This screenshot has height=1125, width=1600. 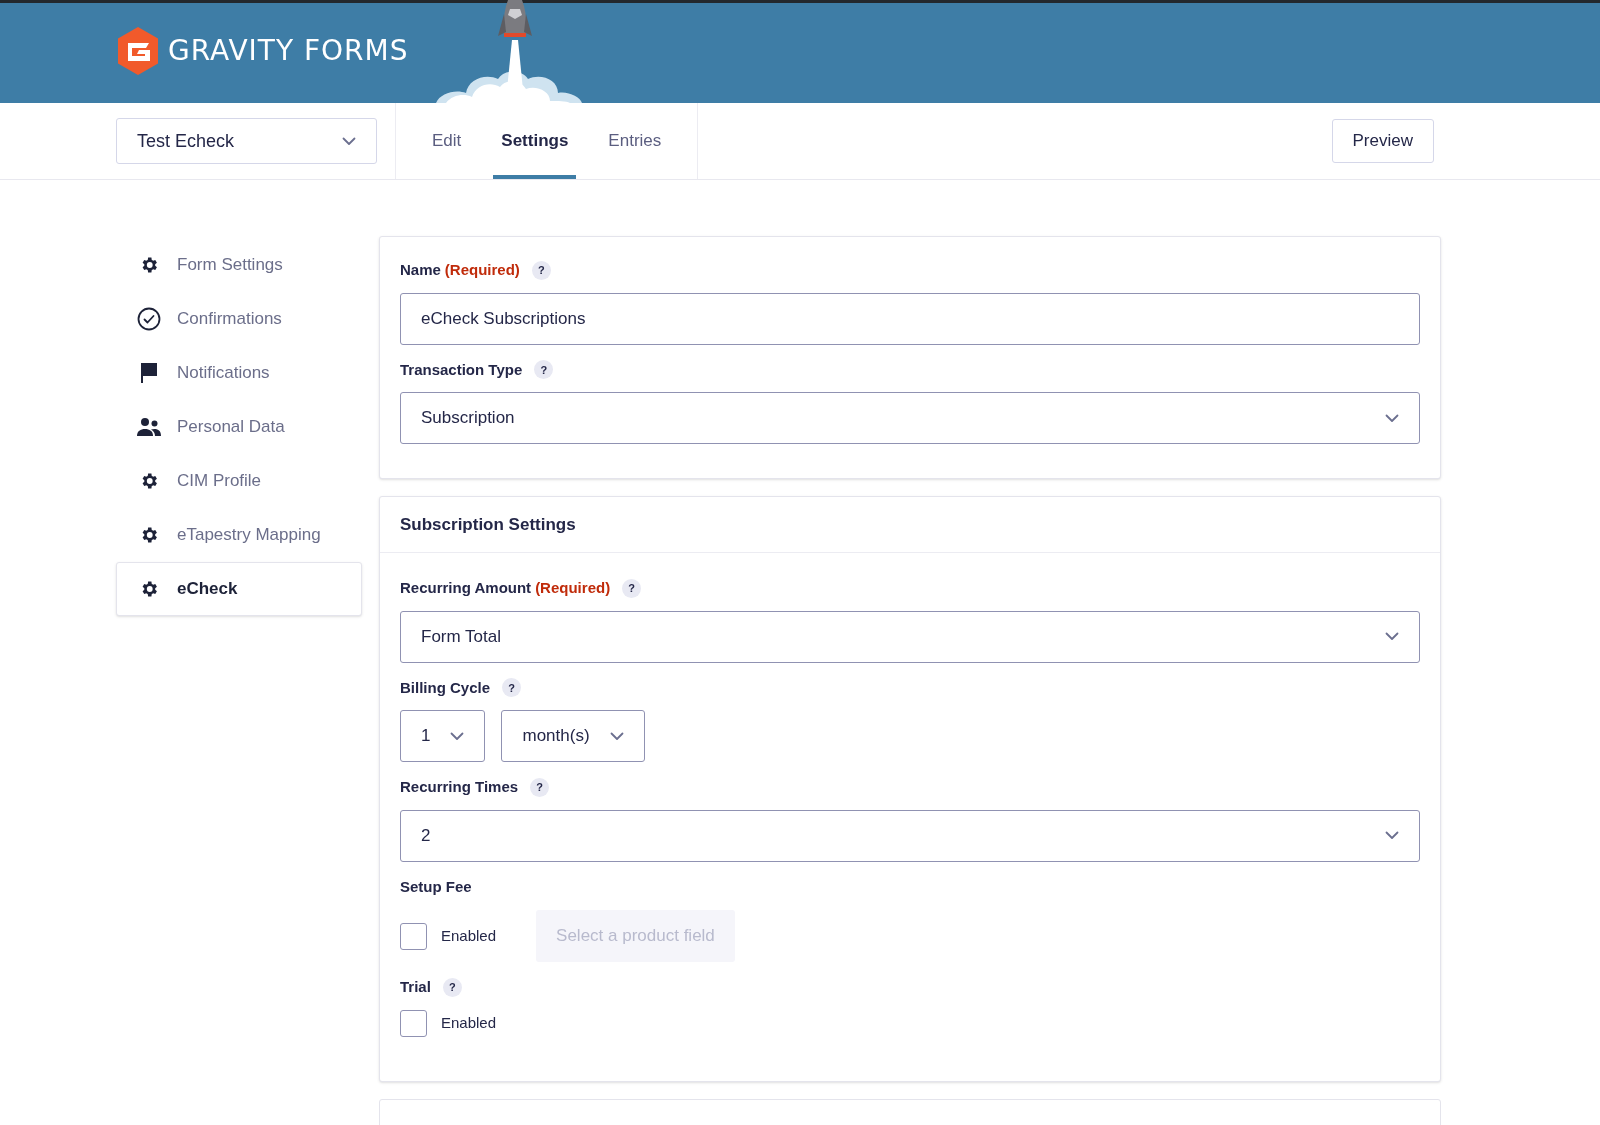 What do you see at coordinates (149, 427) in the screenshot?
I see `people-icon` at bounding box center [149, 427].